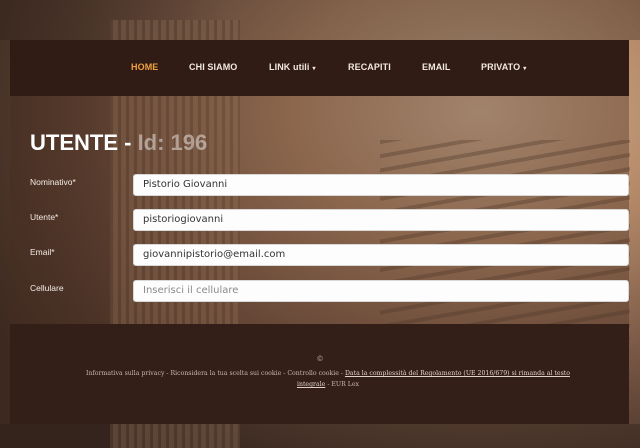 This screenshot has height=448, width=640. What do you see at coordinates (47, 288) in the screenshot?
I see `cellulare-label: Cellulare` at bounding box center [47, 288].